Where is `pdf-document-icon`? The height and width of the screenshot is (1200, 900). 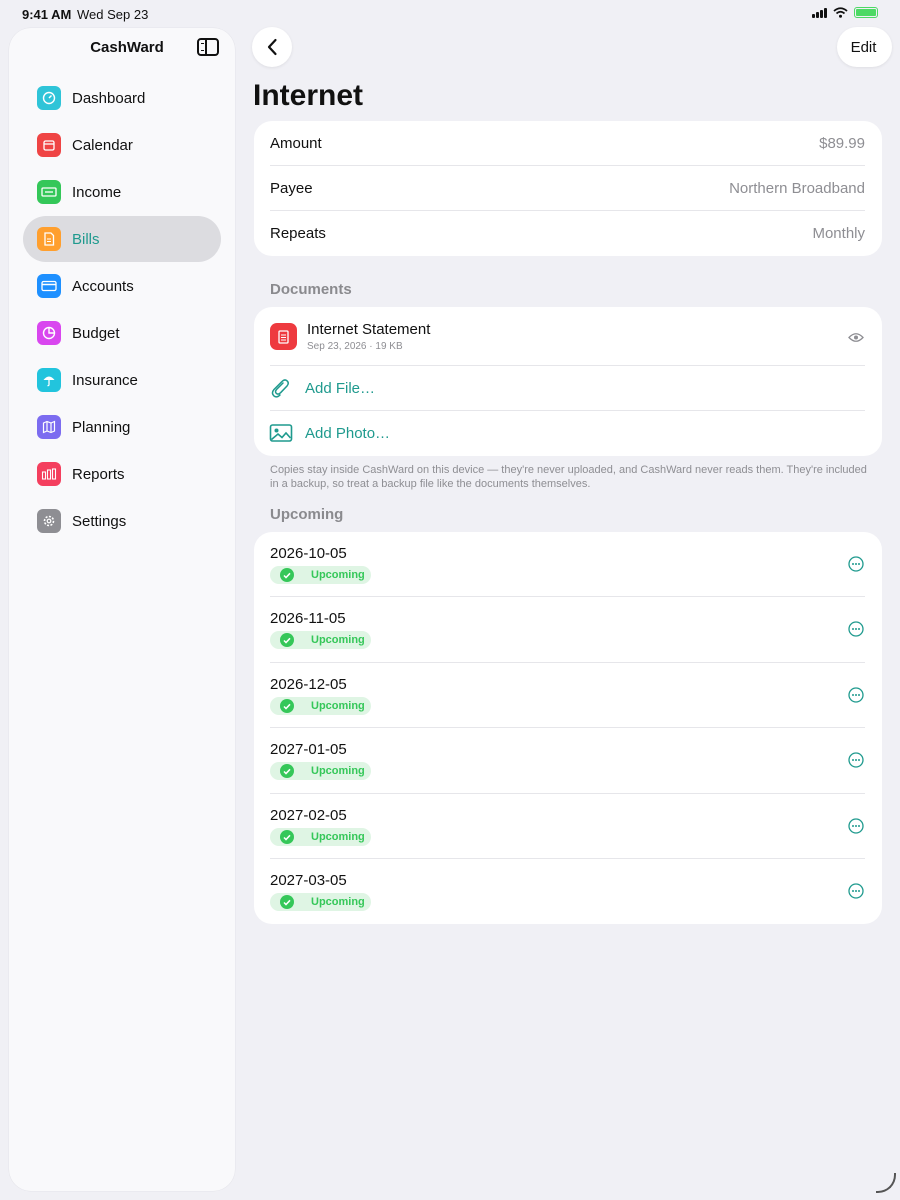 pdf-document-icon is located at coordinates (283, 336).